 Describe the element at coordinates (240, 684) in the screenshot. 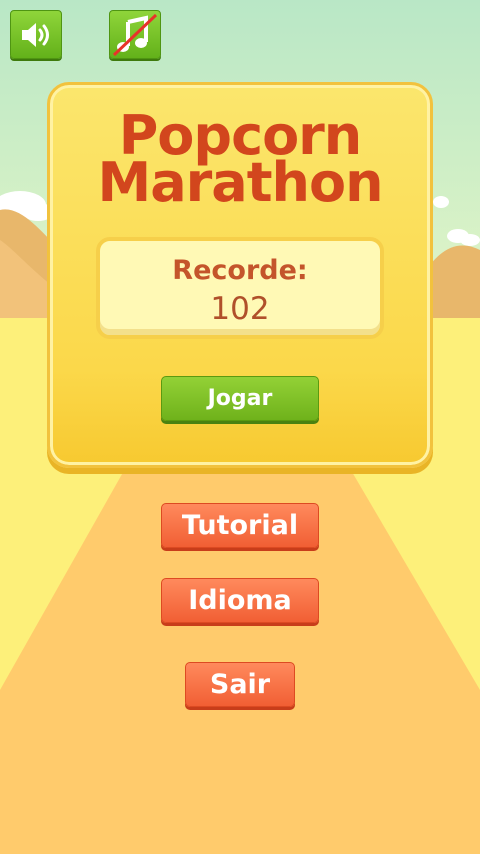

I see `exit-button: Sair` at that location.